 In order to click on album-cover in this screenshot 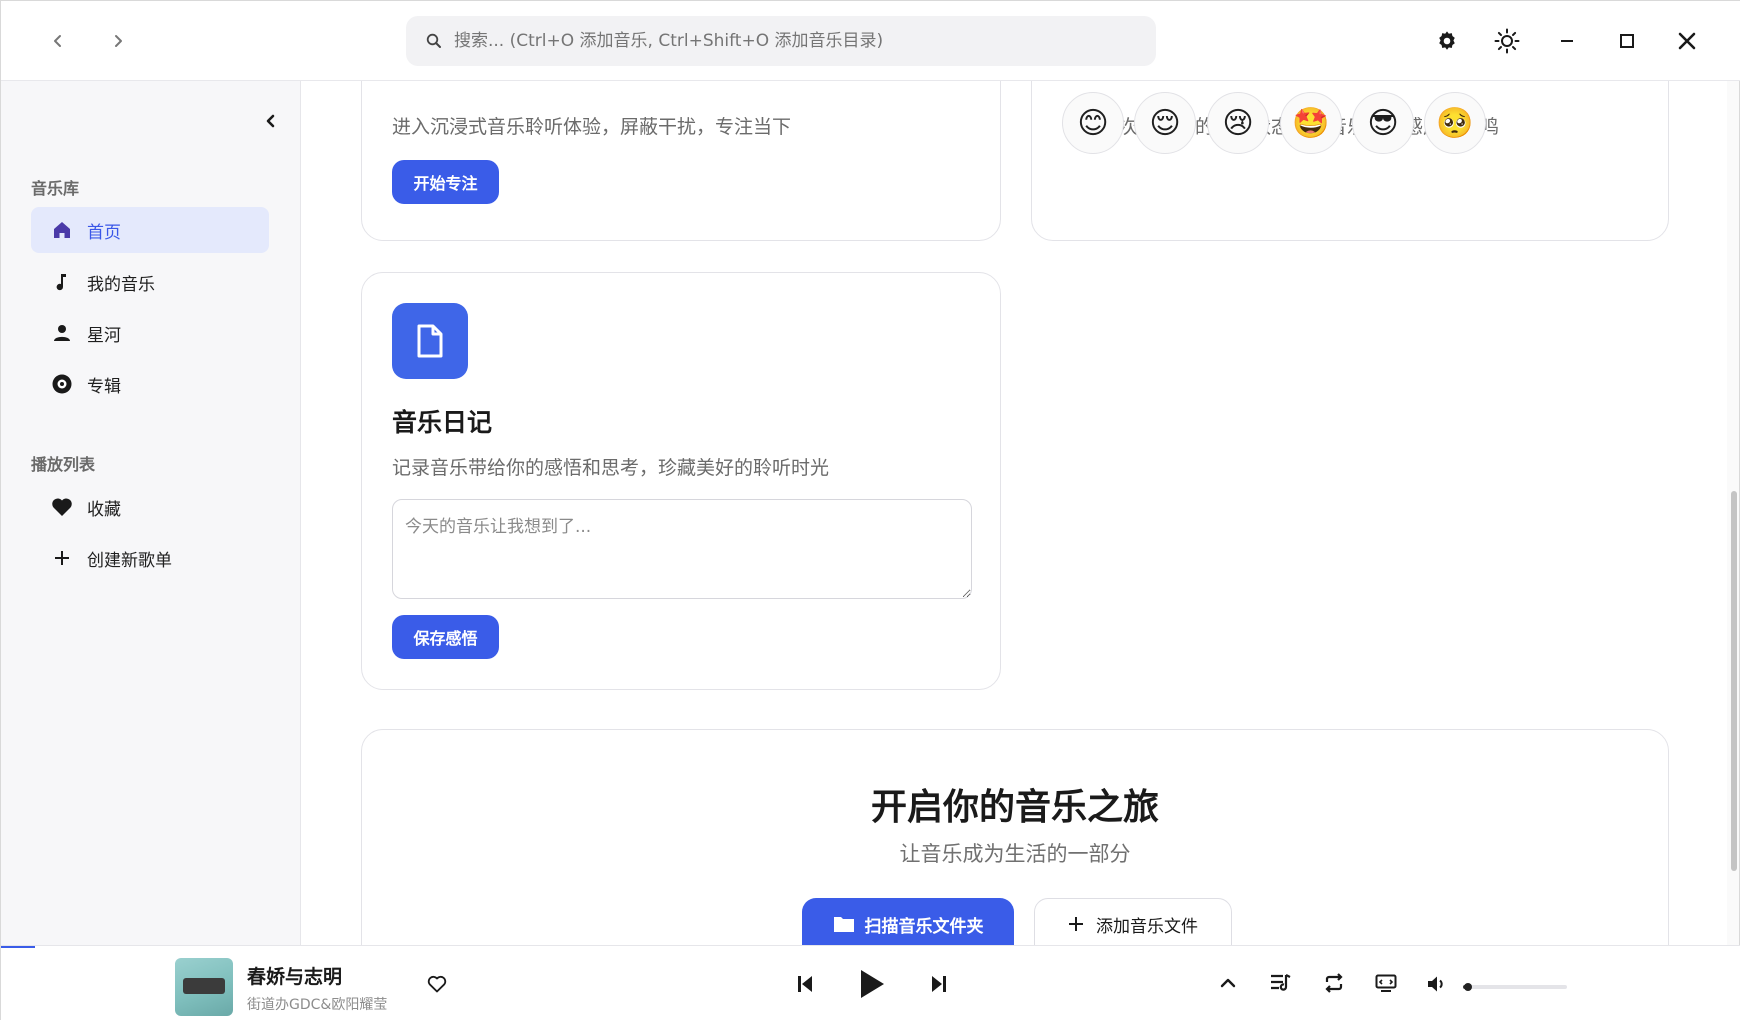, I will do `click(204, 987)`.